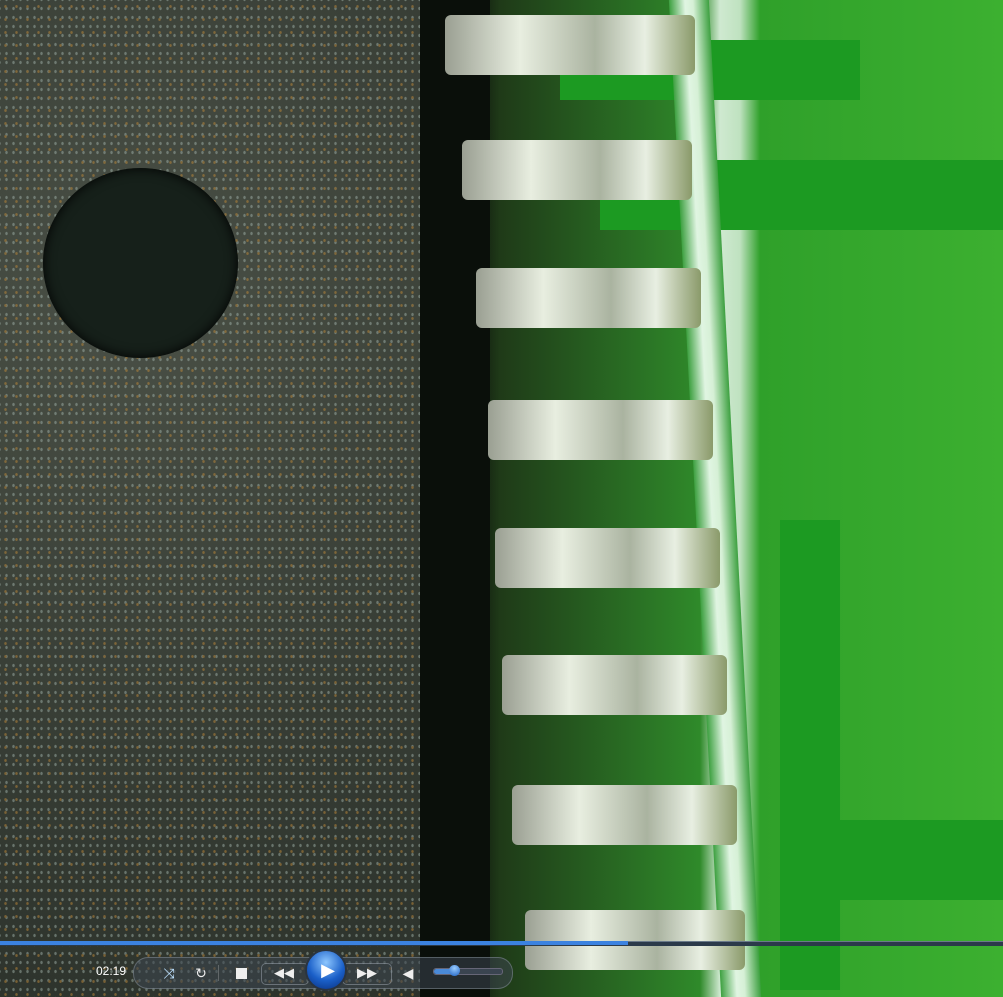  I want to click on play-icon: ▶, so click(328, 969).